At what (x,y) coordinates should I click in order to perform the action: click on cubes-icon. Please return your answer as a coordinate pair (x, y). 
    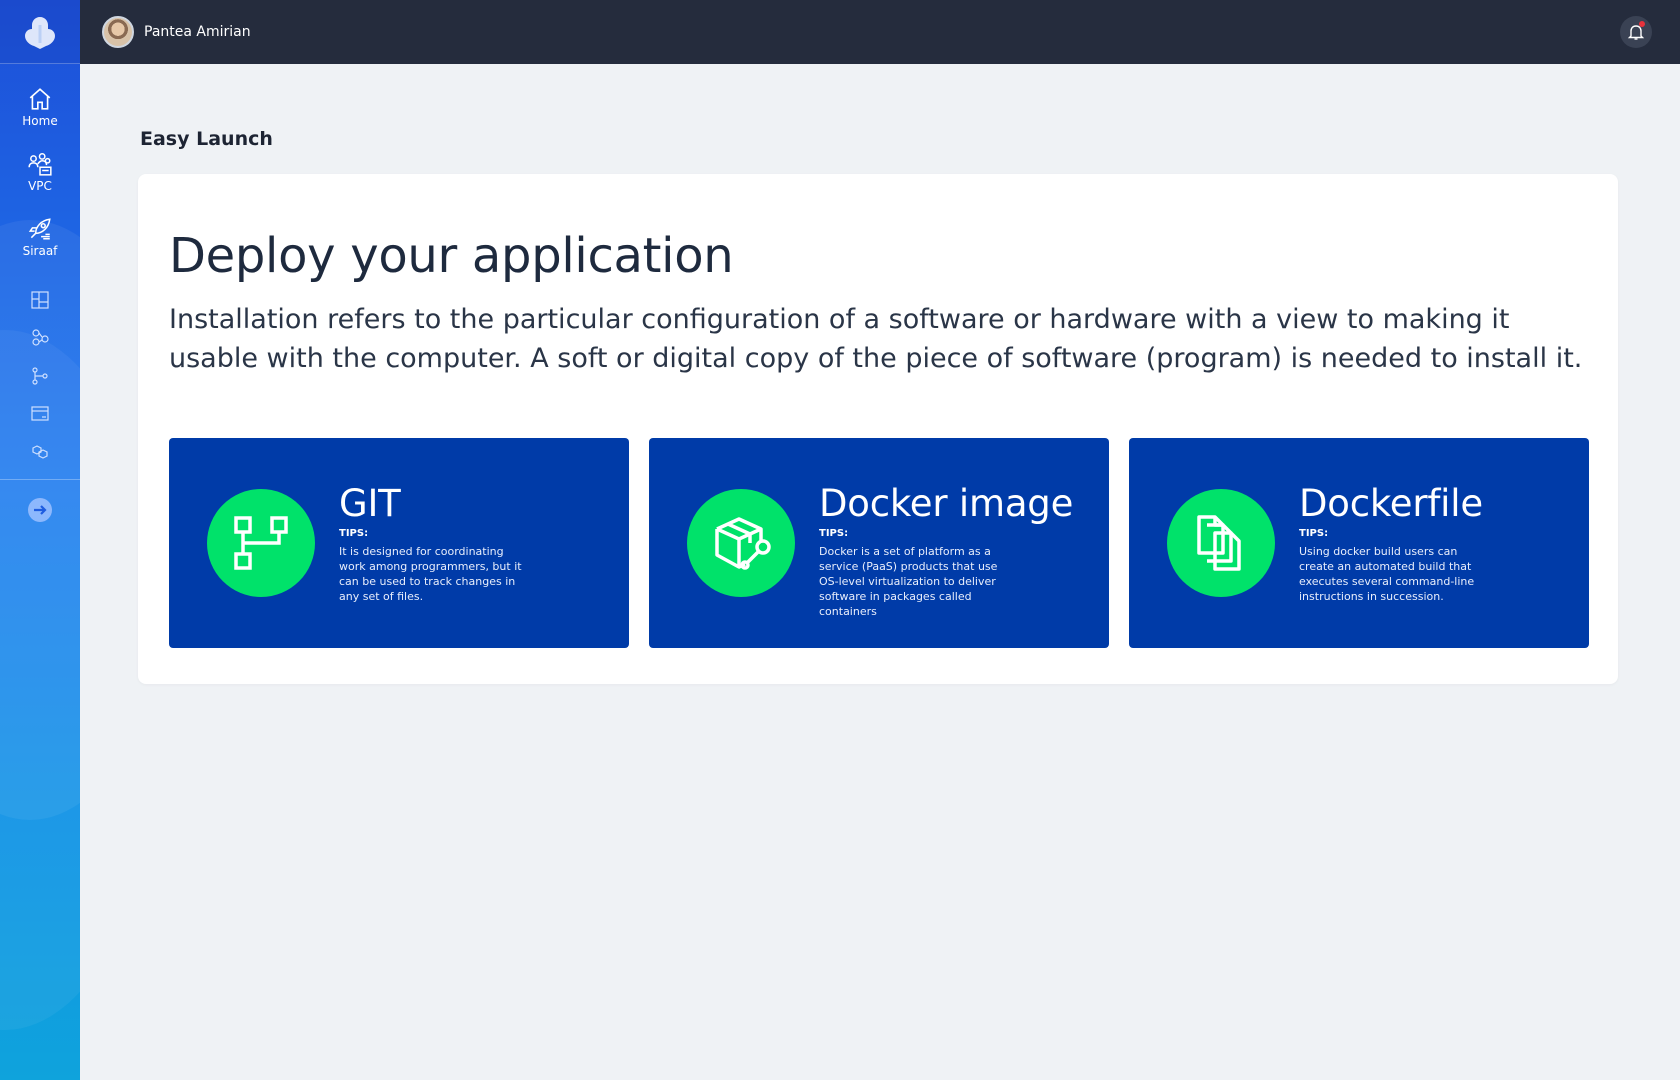
    Looking at the image, I should click on (40, 452).